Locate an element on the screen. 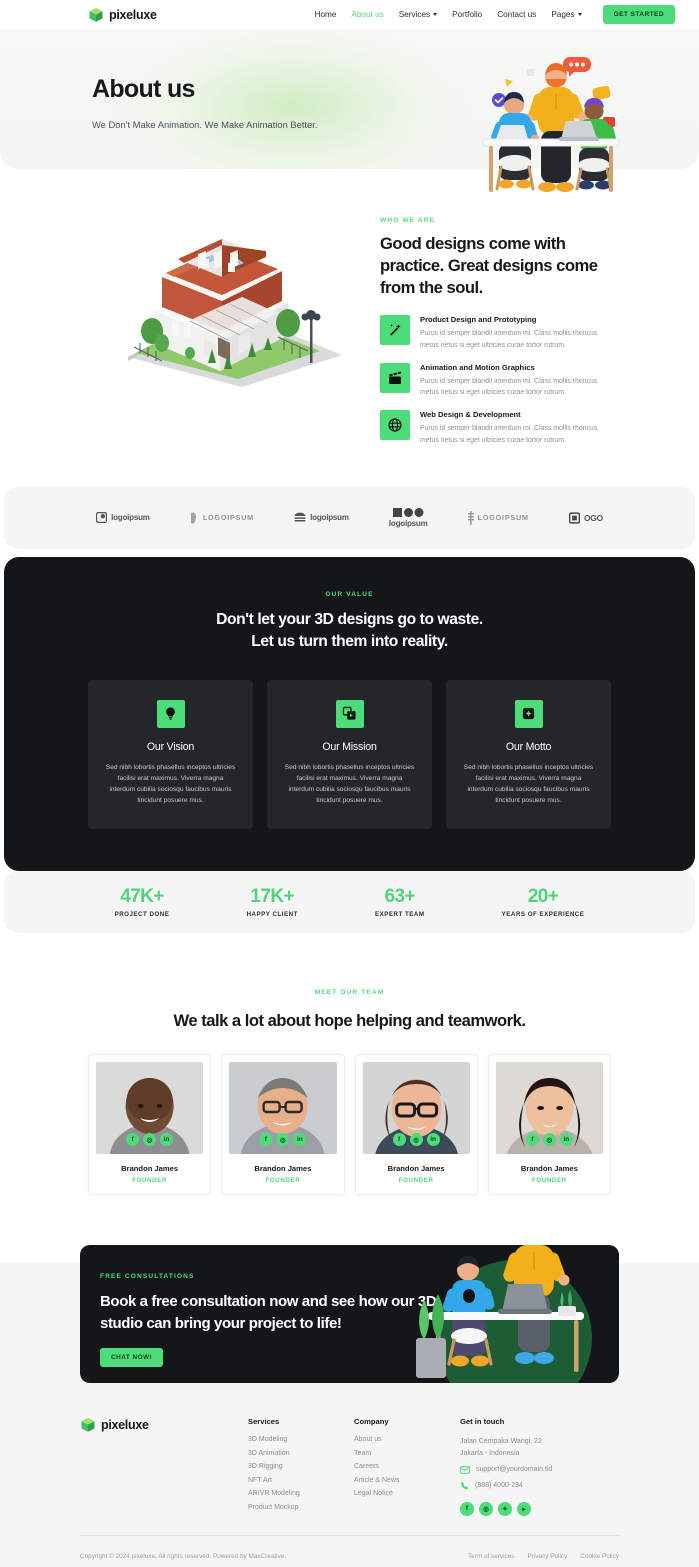 Image resolution: width=699 pixels, height=1567 pixels. footer-link-article-news: Article & News is located at coordinates (407, 1480).